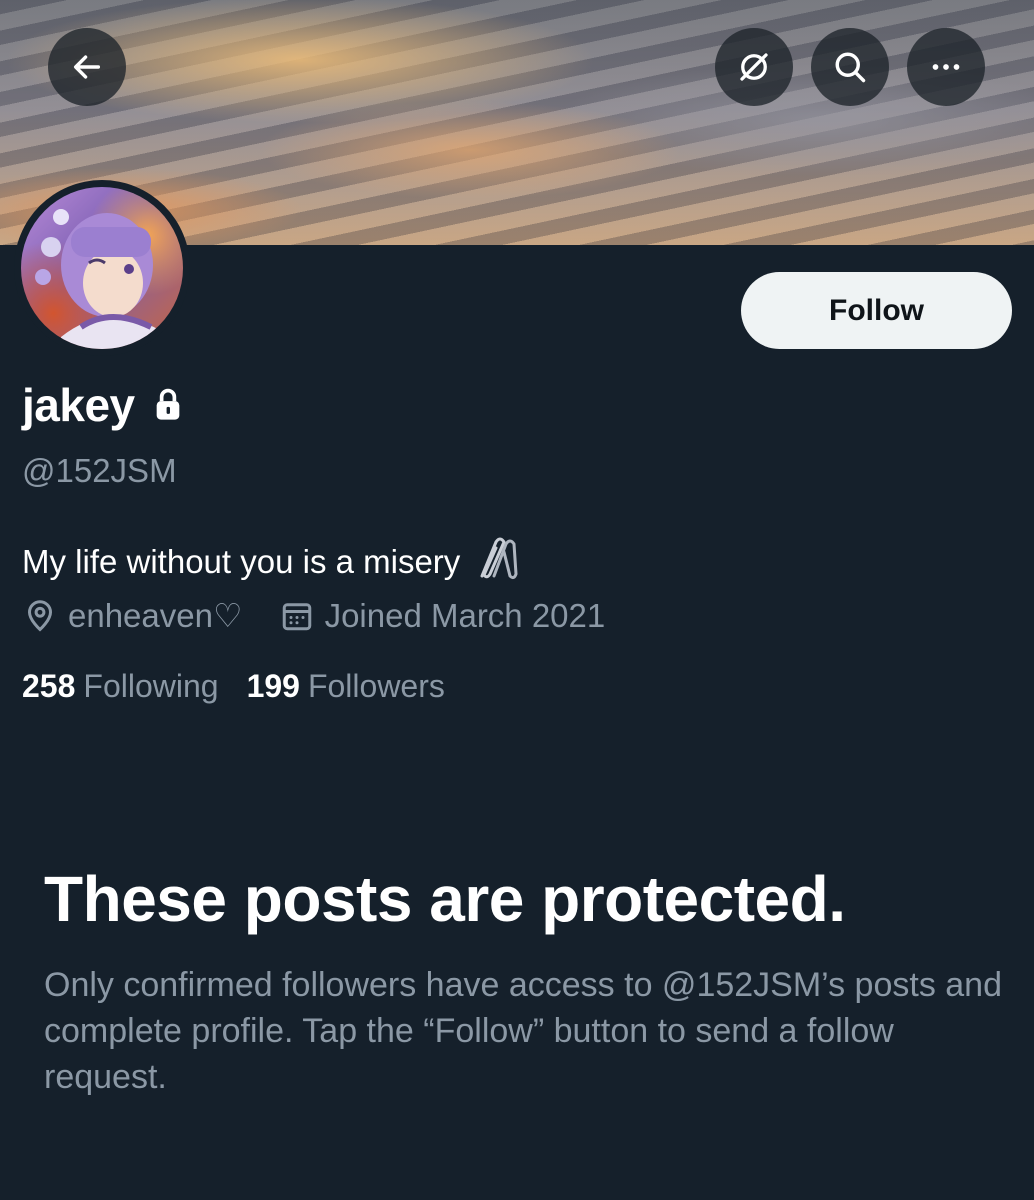 Image resolution: width=1034 pixels, height=1200 pixels. Describe the element at coordinates (876, 310) in the screenshot. I see `follow-button: Follow` at that location.